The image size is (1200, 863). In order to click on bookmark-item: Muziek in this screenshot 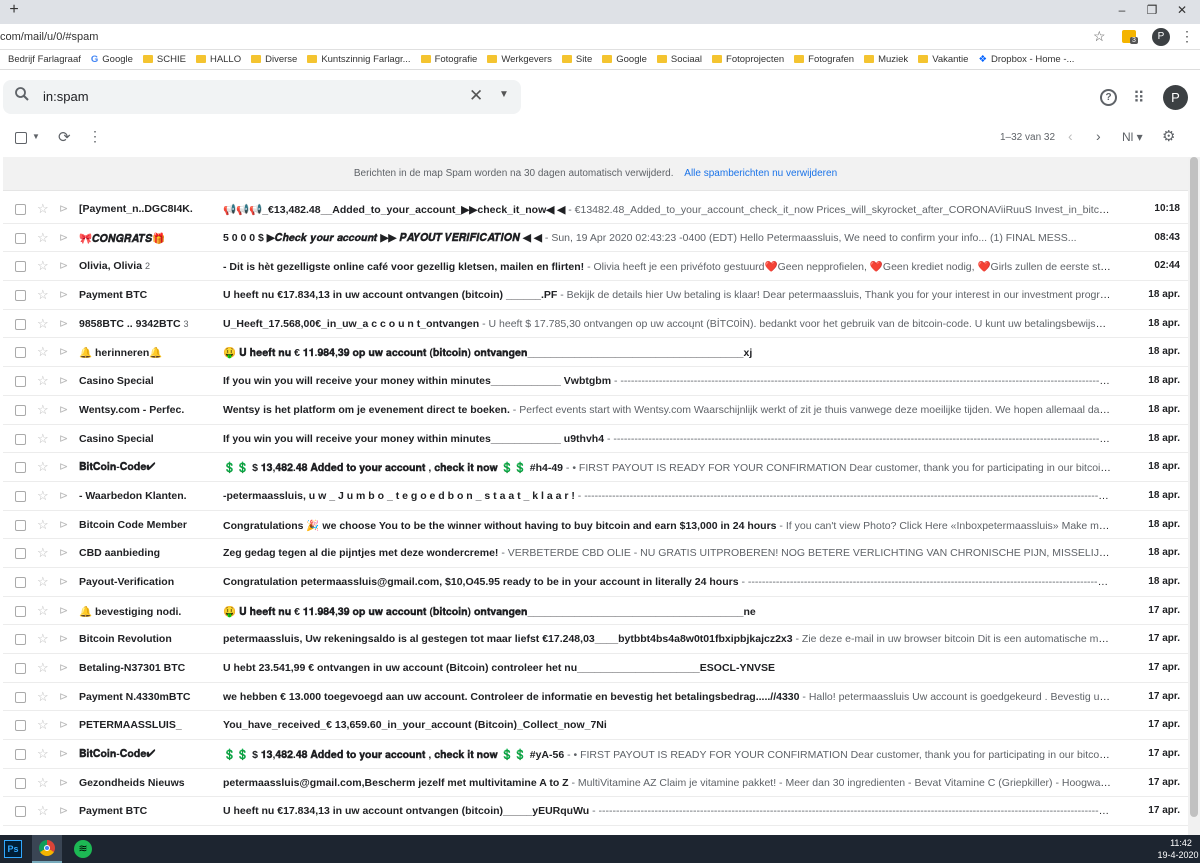, I will do `click(886, 59)`.